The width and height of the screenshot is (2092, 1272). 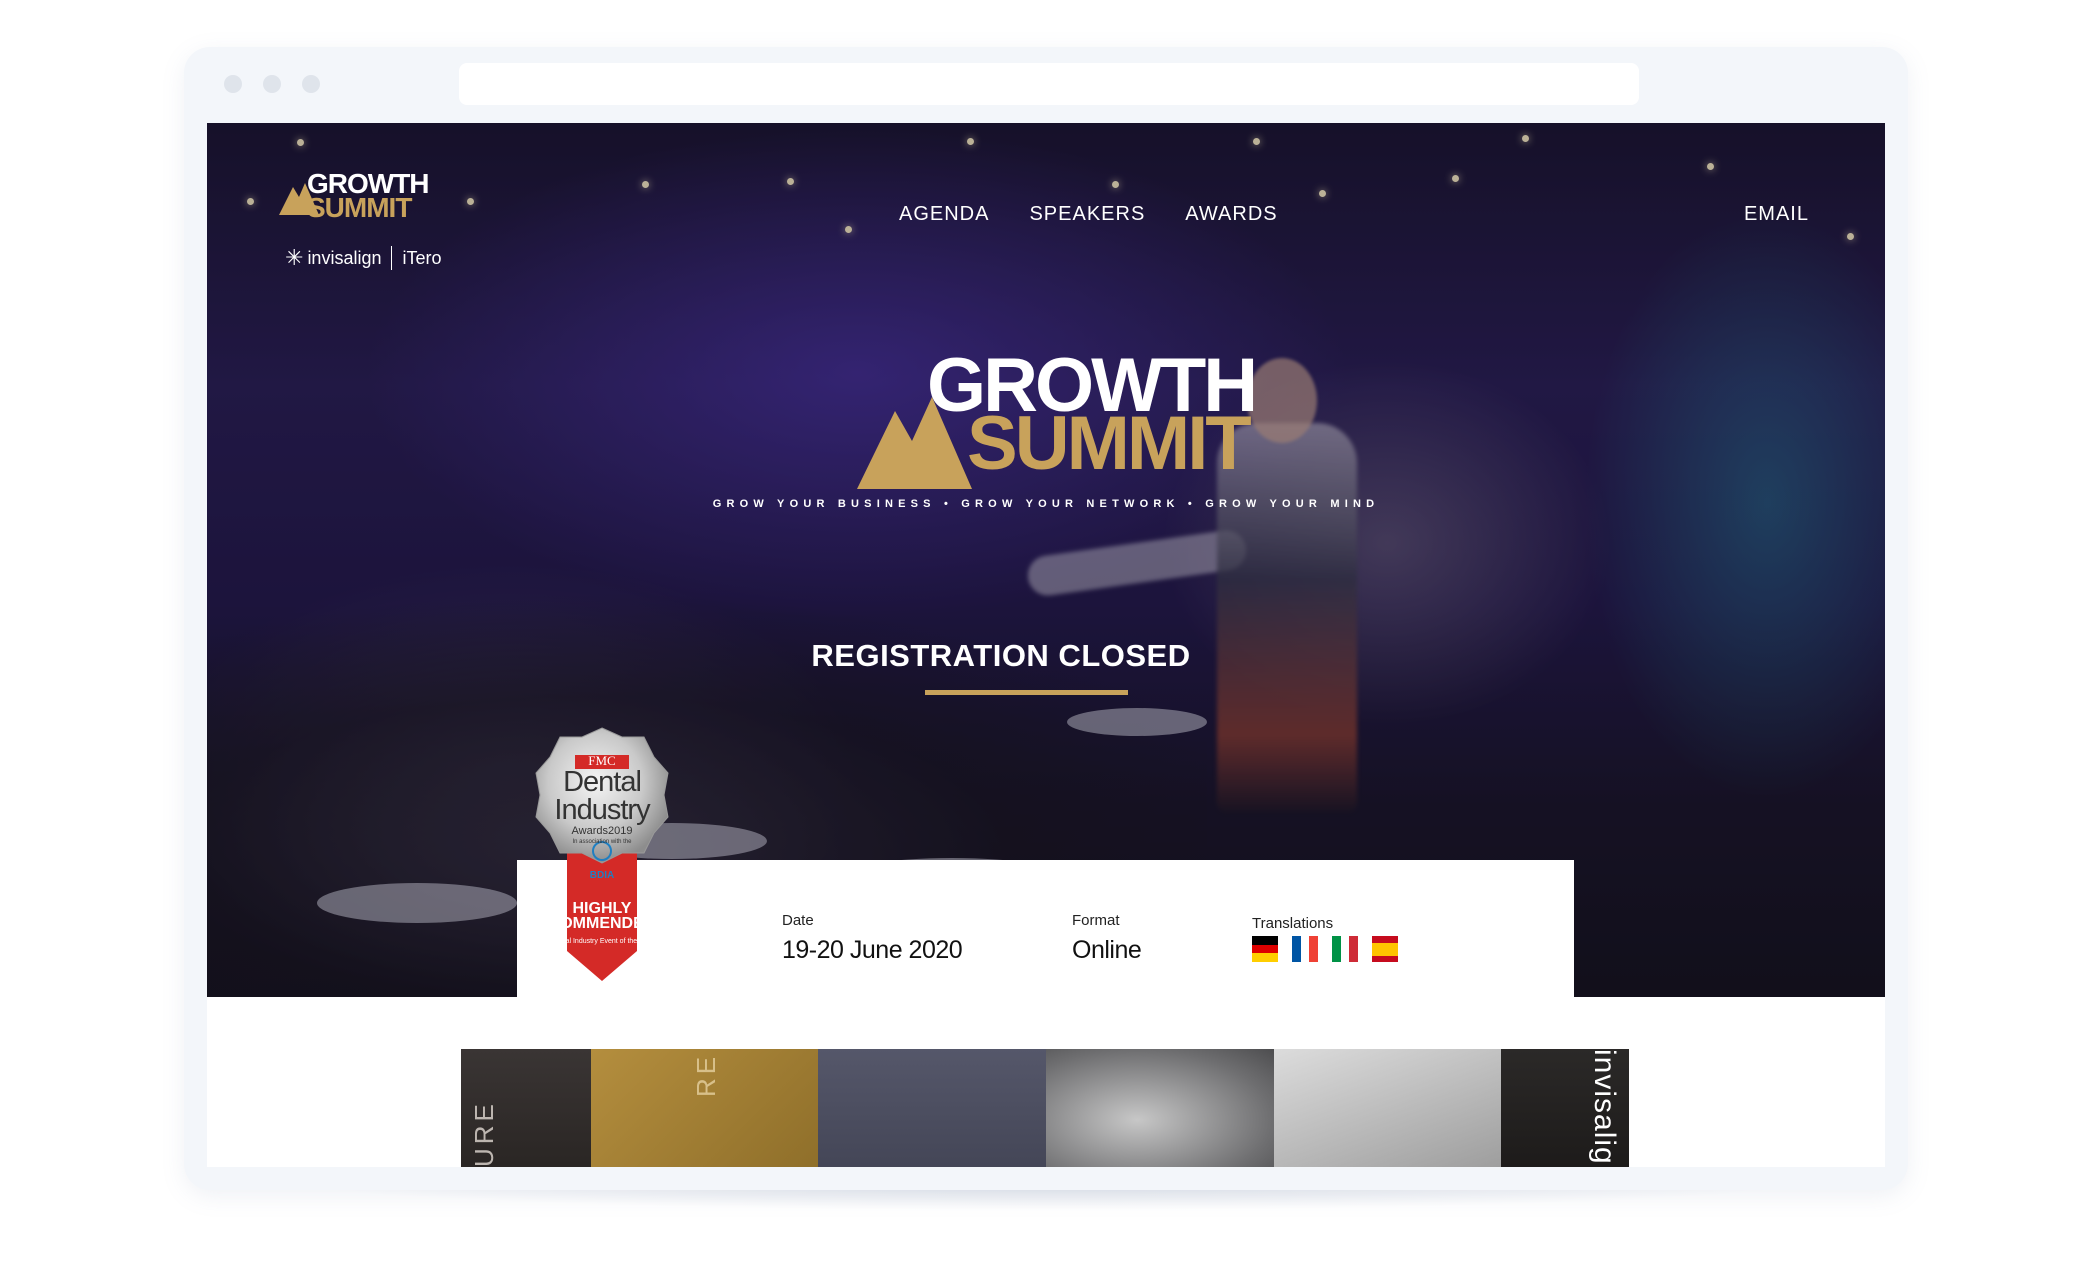 I want to click on window-dot-close, so click(x=233, y=84).